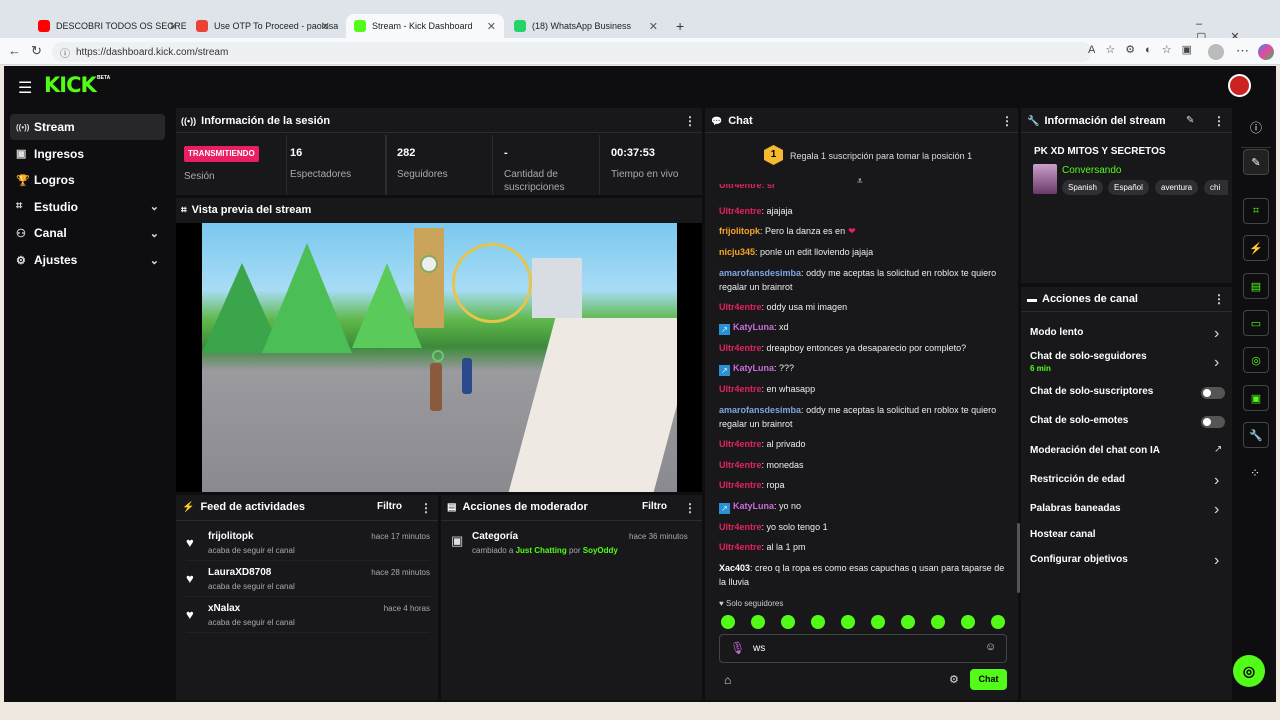  Describe the element at coordinates (541, 550) in the screenshot. I see `mod-item-category: Just Chatting` at that location.